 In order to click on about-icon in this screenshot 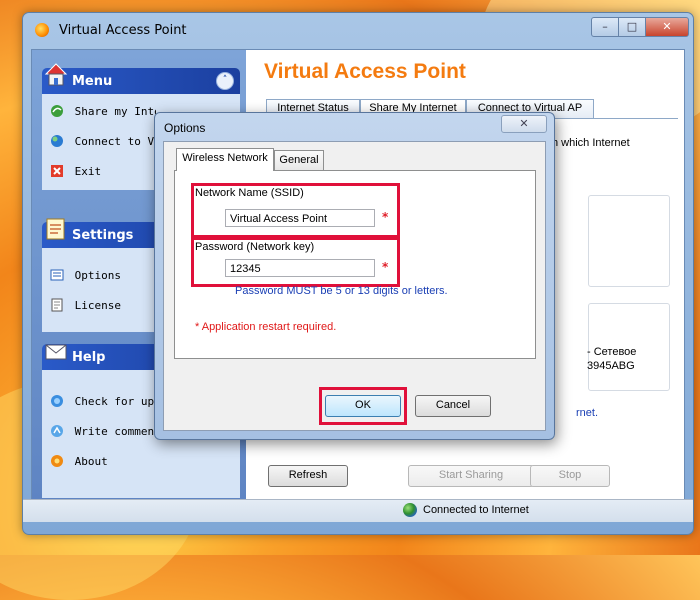, I will do `click(57, 461)`.